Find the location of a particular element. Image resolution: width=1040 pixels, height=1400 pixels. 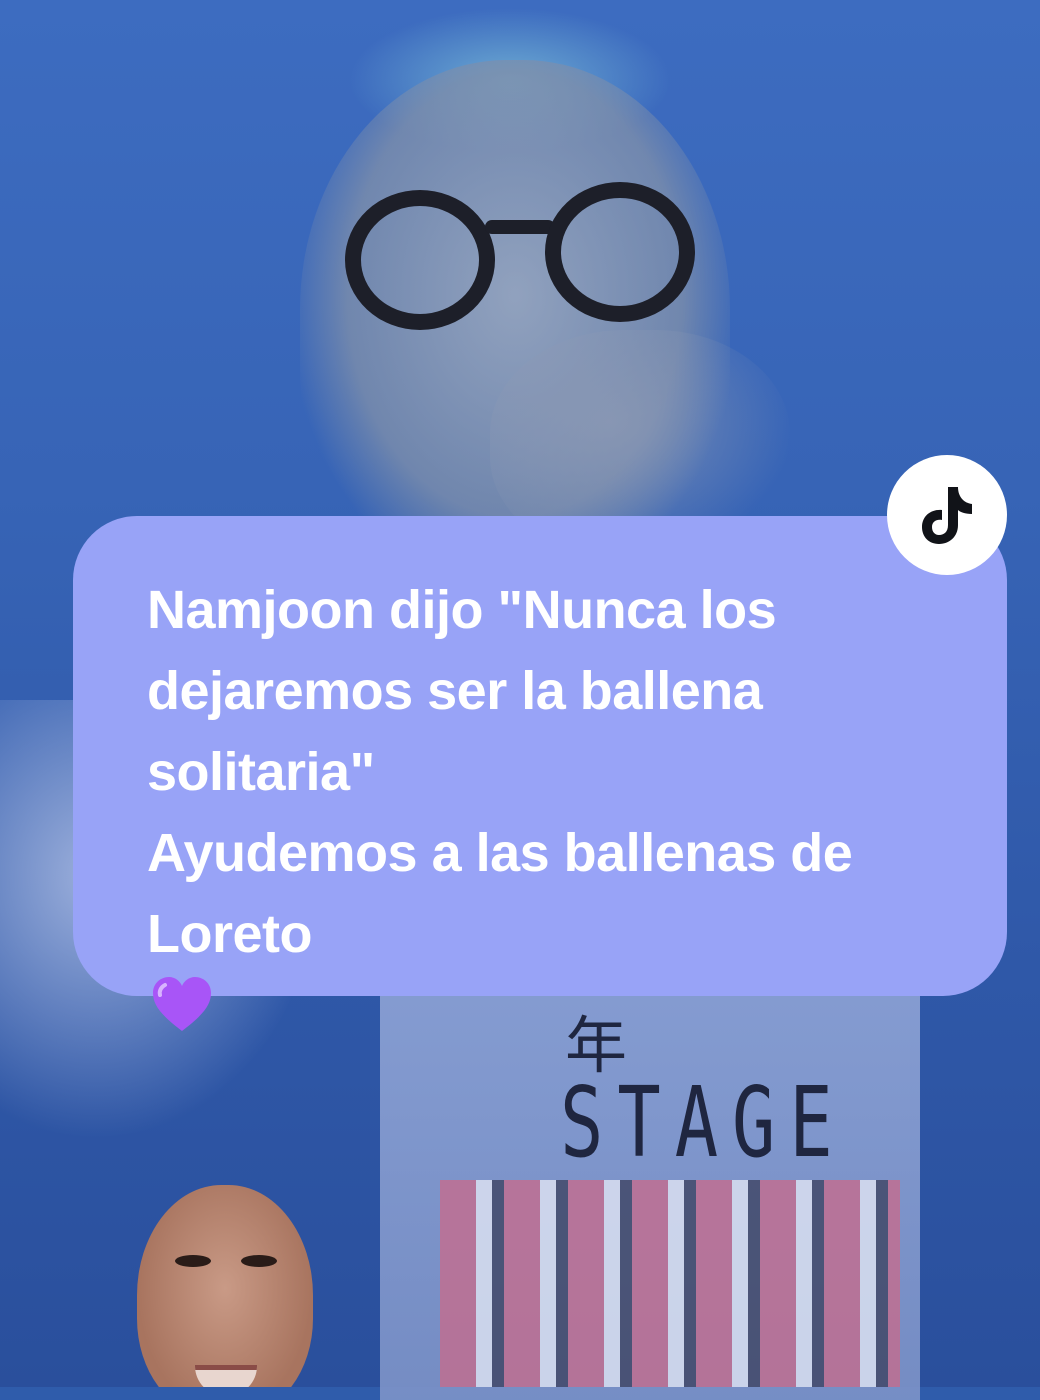

caption-line-3: solitaria" is located at coordinates (261, 772).